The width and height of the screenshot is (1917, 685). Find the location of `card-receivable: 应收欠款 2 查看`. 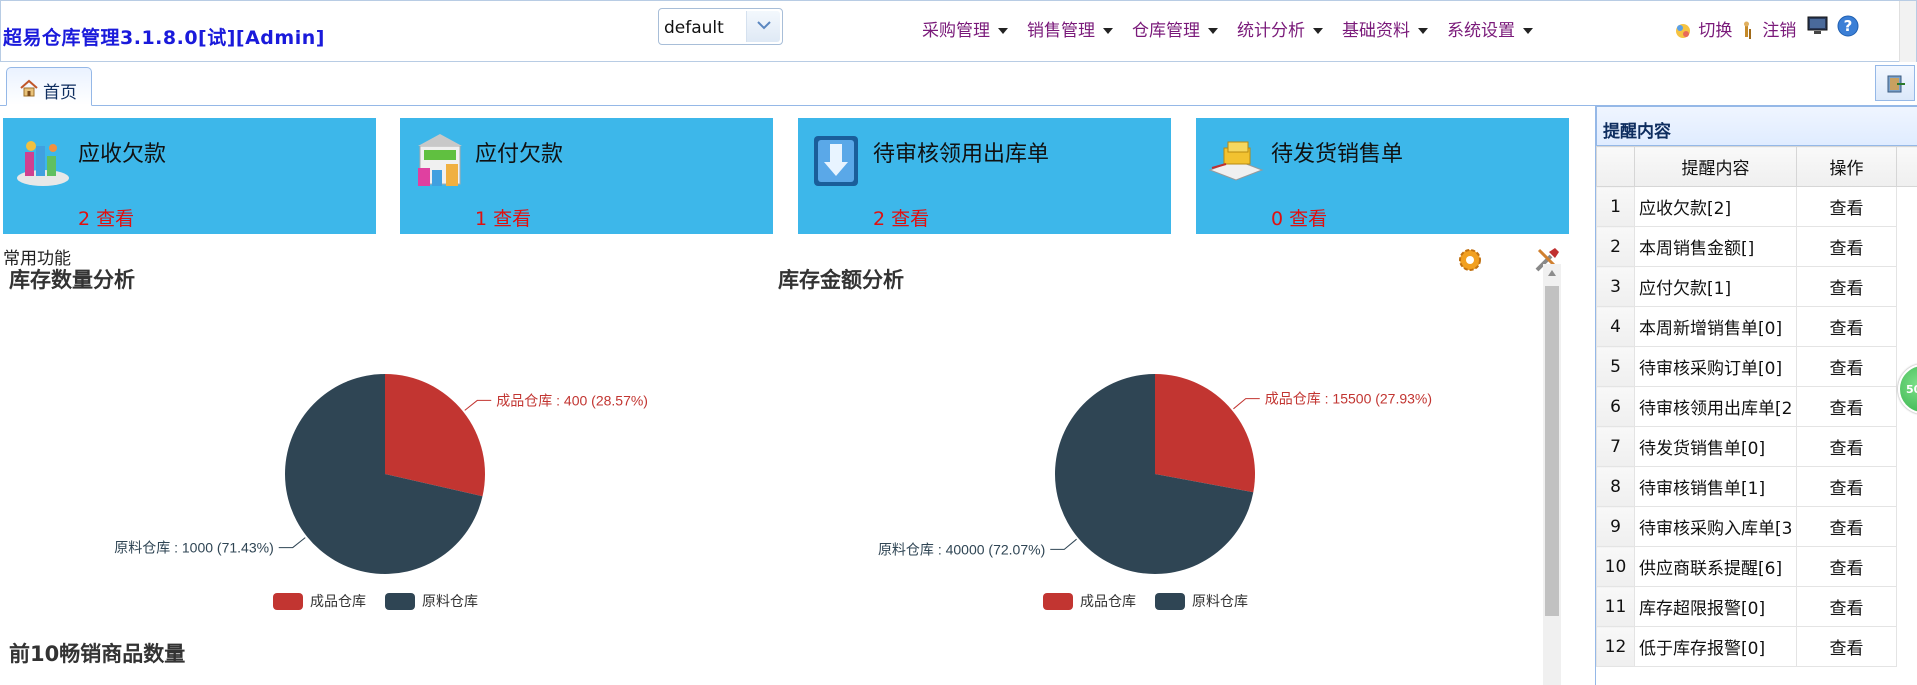

card-receivable: 应收欠款 2 查看 is located at coordinates (189, 176).